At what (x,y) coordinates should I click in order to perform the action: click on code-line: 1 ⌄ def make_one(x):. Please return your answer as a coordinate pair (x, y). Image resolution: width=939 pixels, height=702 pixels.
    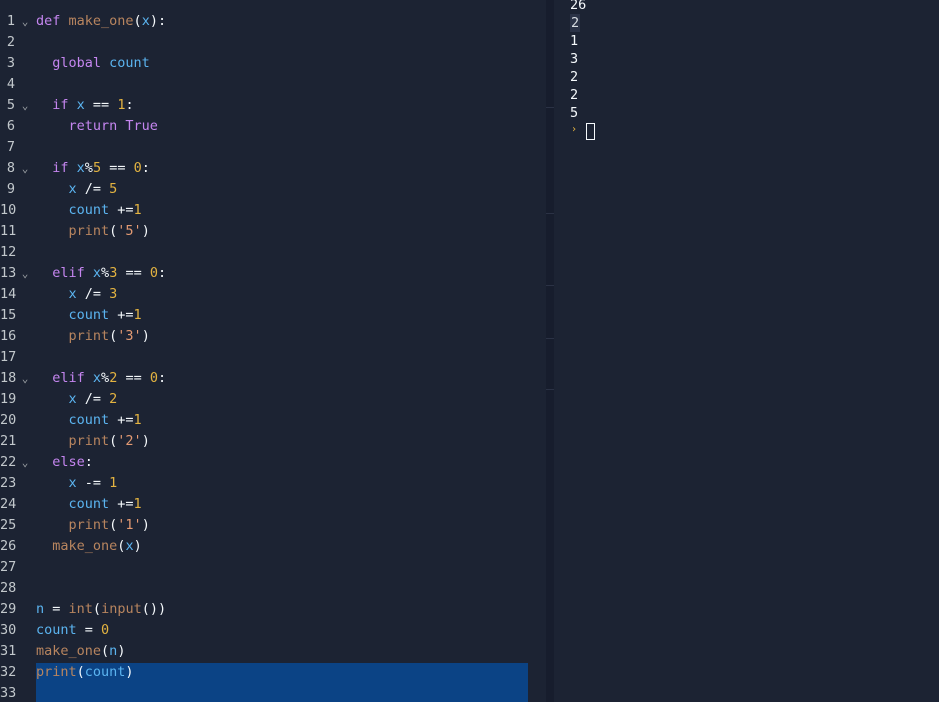
    Looking at the image, I should click on (273, 21).